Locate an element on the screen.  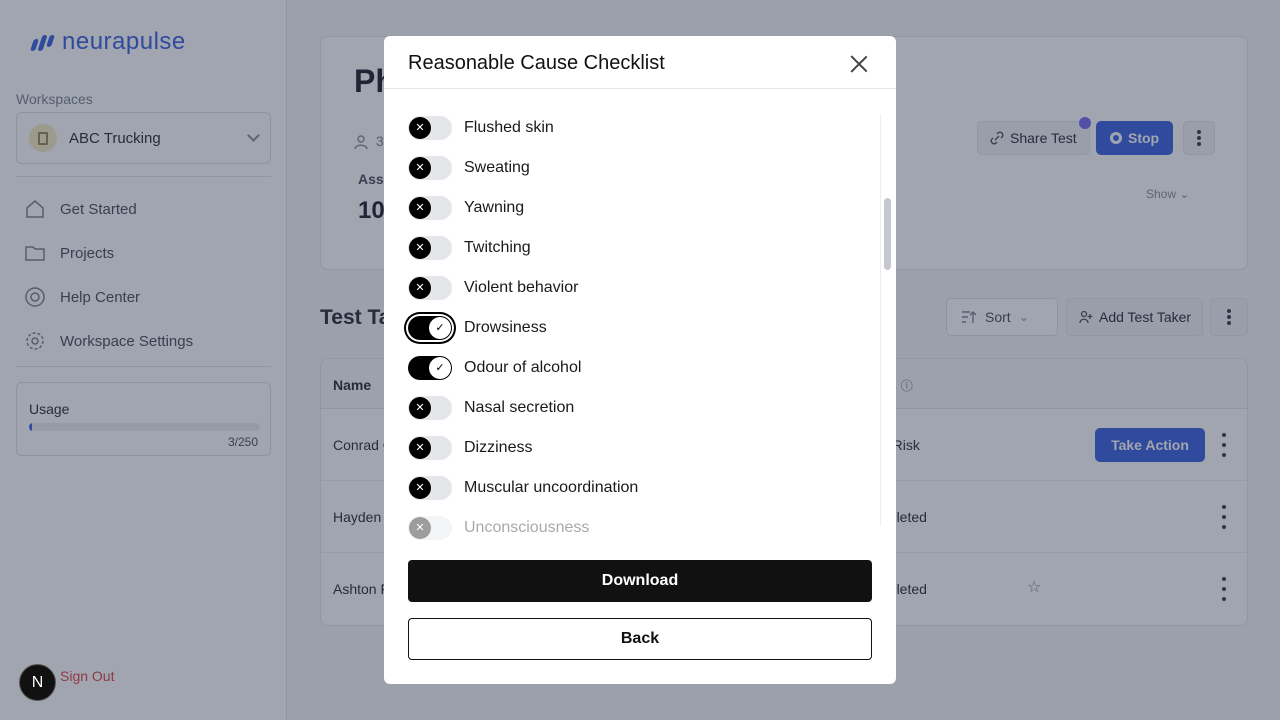
checklist-item: ✕ Flushed skin is located at coordinates (481, 128).